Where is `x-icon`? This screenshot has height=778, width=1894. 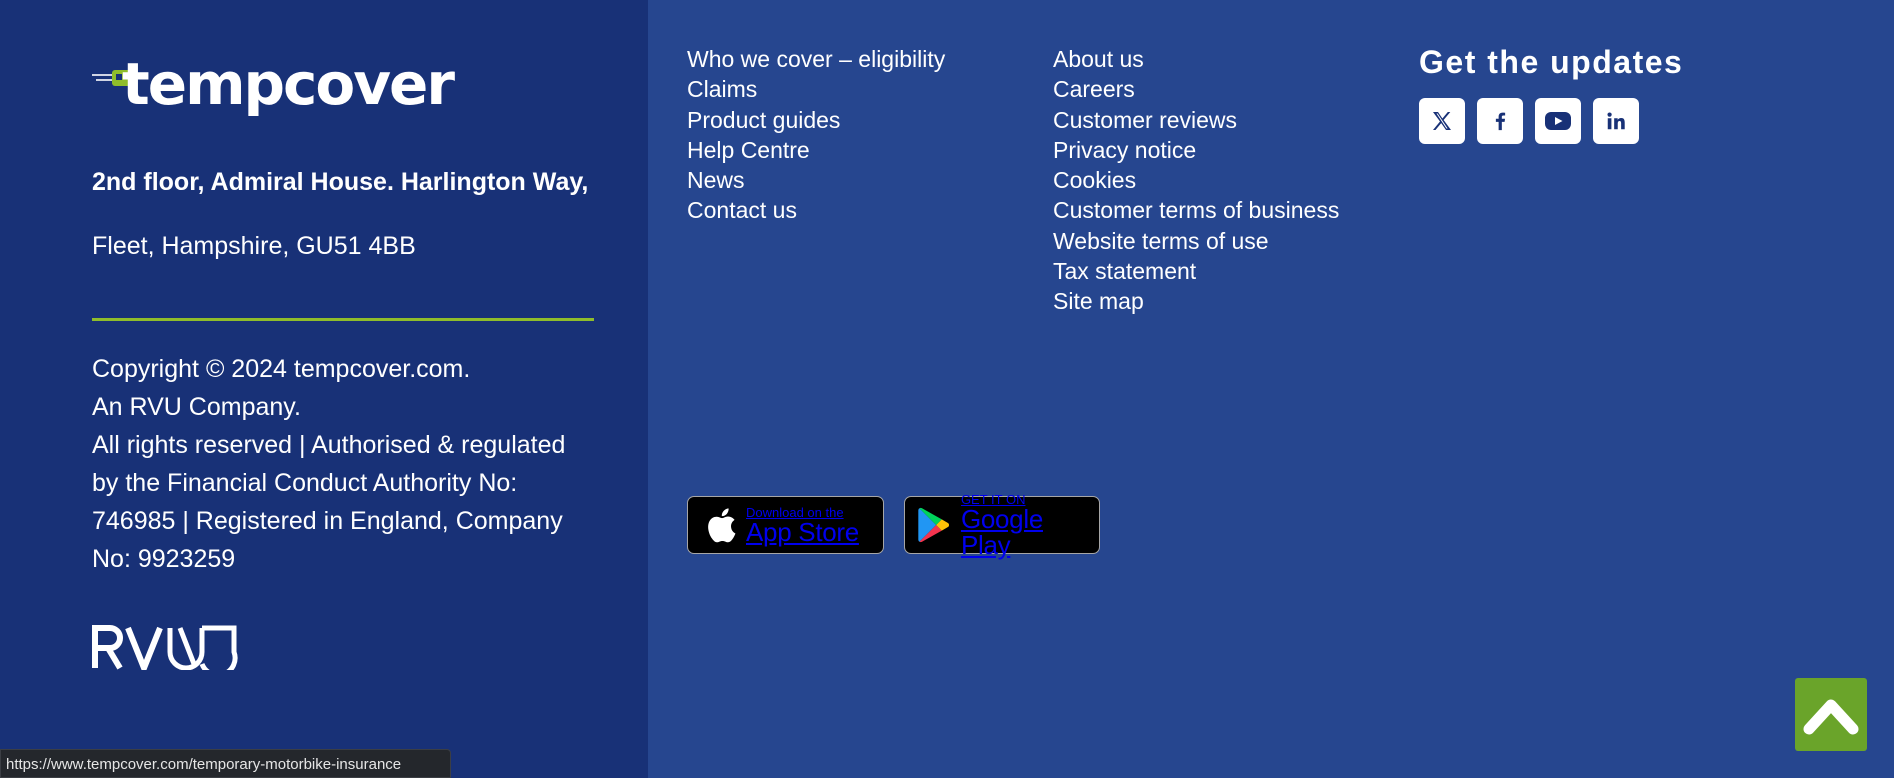 x-icon is located at coordinates (1442, 121).